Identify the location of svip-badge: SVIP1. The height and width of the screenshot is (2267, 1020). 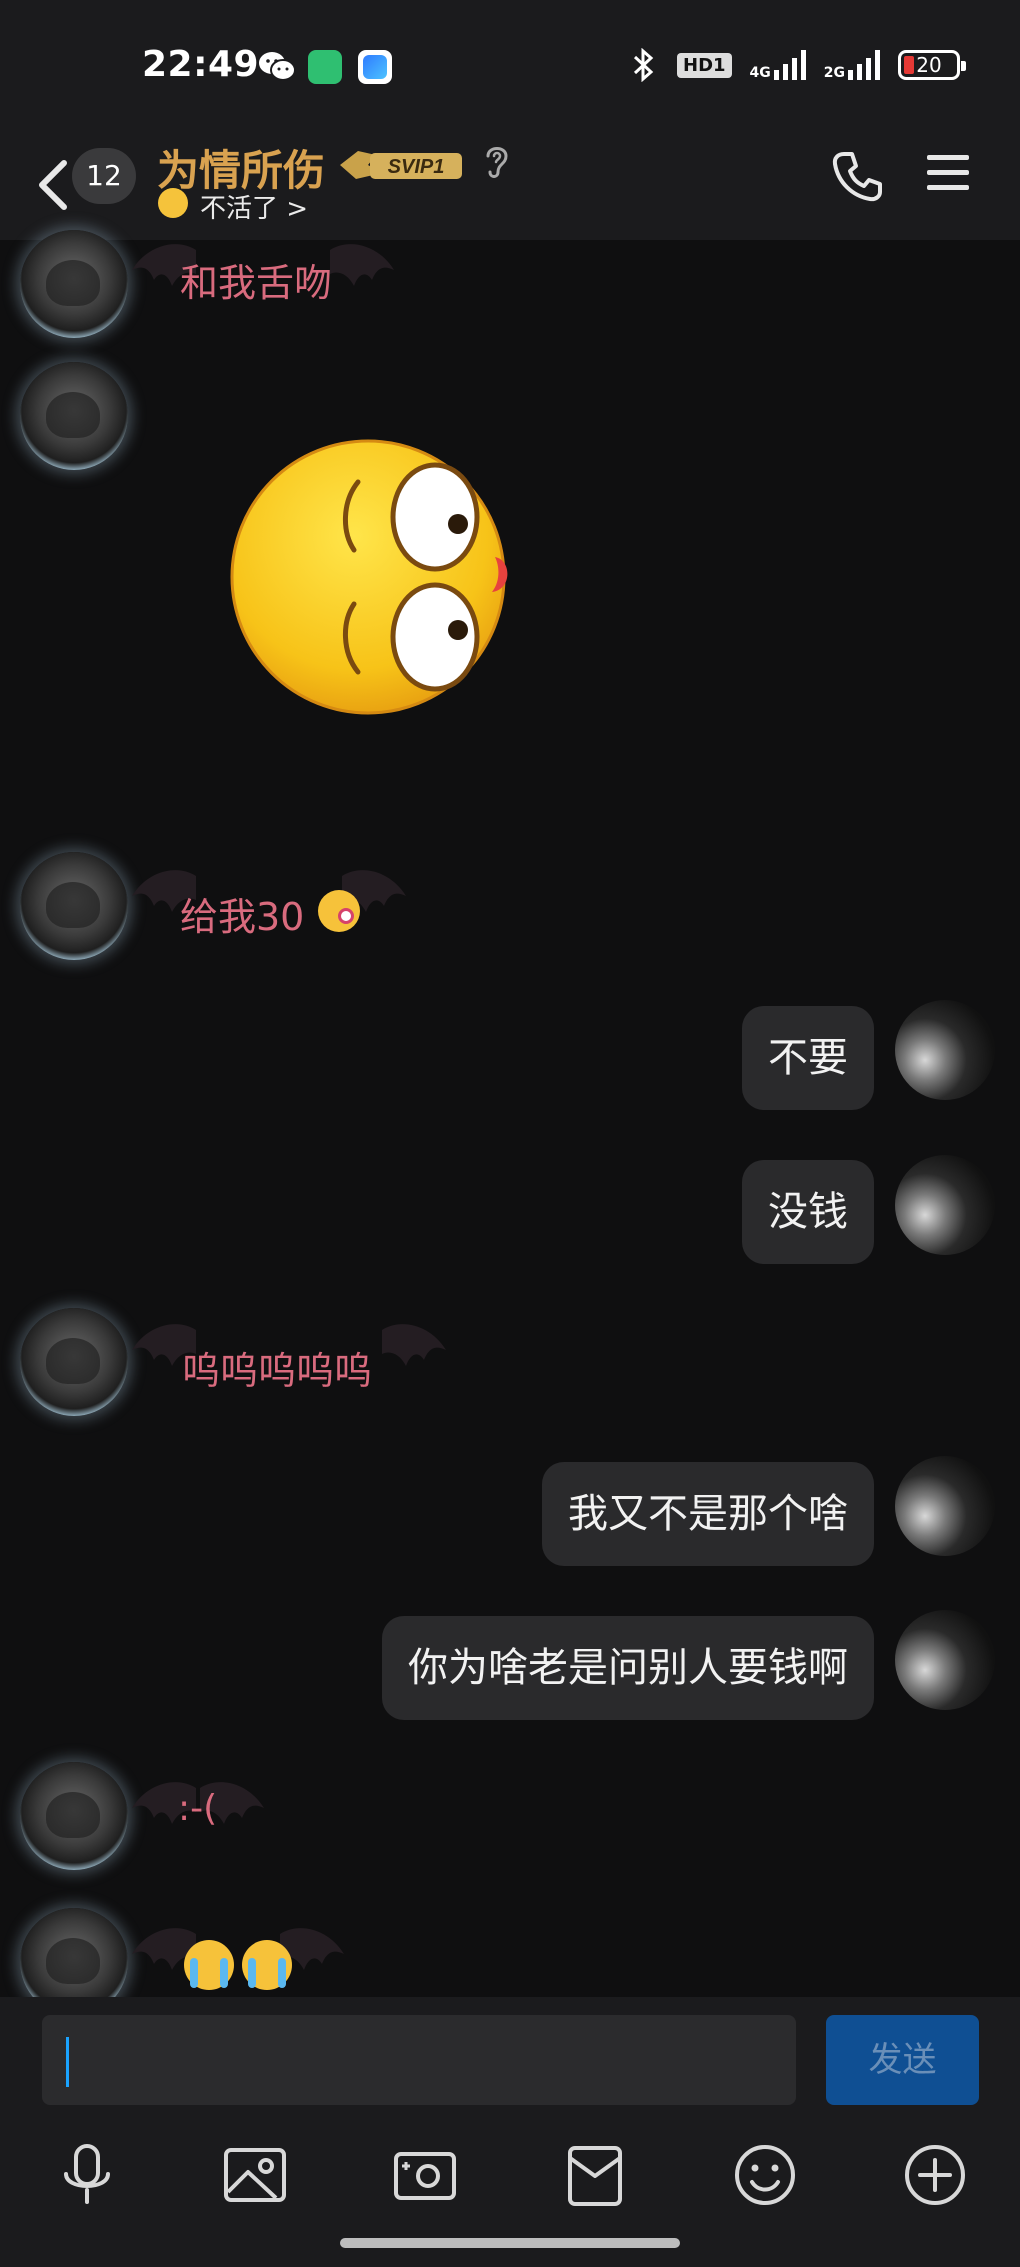
(401, 165).